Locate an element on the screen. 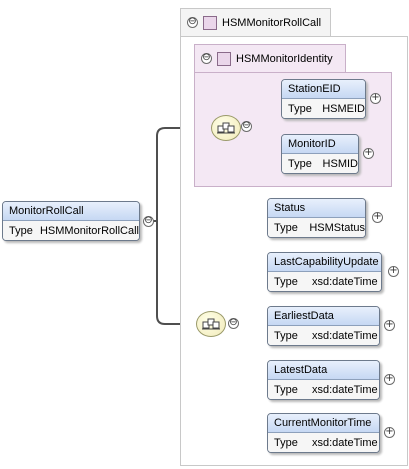 Image resolution: width=409 pixels, height=469 pixels. element-lastcapabilityupdate: LastCapabilityUpdate Type xsd:dateTime is located at coordinates (324, 272).